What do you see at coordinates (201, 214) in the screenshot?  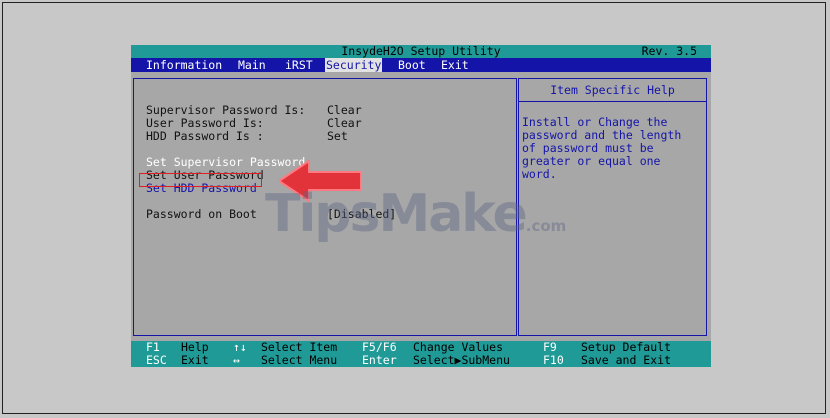 I see `password-on-boot-label: Password on Boot` at bounding box center [201, 214].